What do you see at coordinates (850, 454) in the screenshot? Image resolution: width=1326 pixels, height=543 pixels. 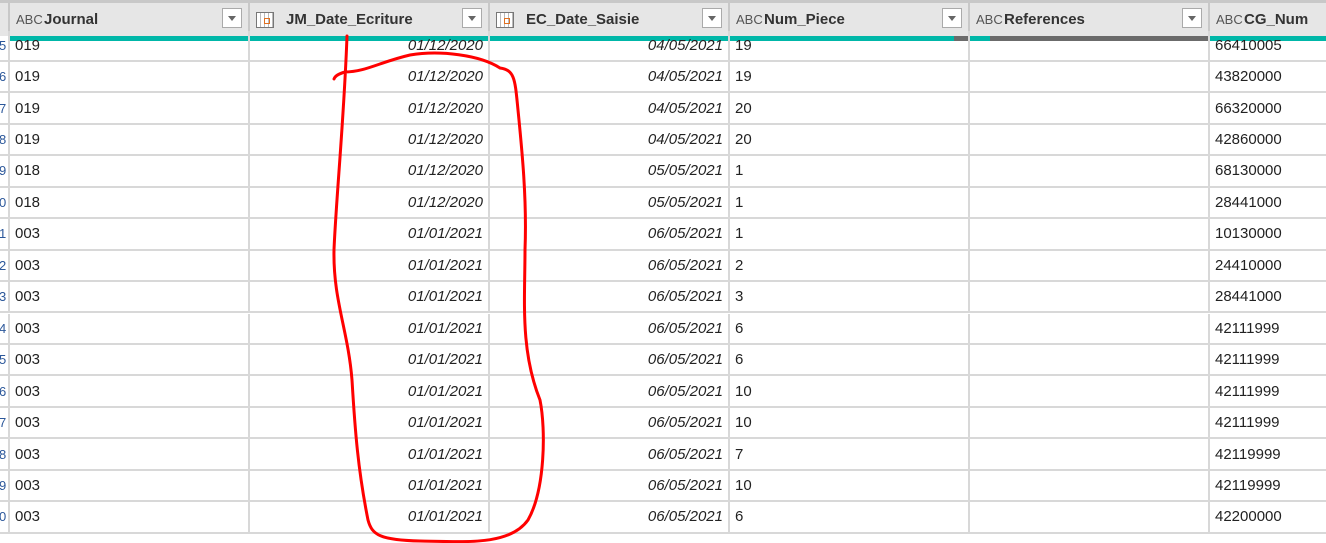 I see `cell-num_piece: 7` at bounding box center [850, 454].